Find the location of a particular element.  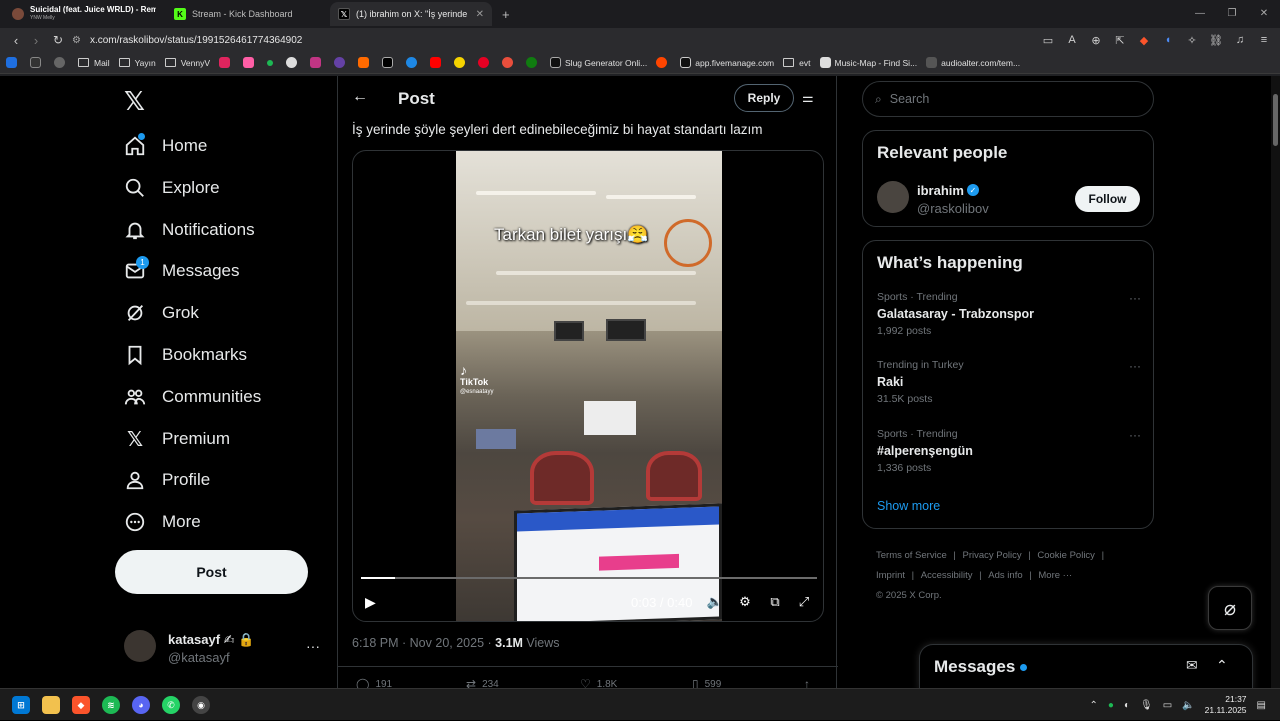

wallet-icon: ◖ is located at coordinates (1168, 40).